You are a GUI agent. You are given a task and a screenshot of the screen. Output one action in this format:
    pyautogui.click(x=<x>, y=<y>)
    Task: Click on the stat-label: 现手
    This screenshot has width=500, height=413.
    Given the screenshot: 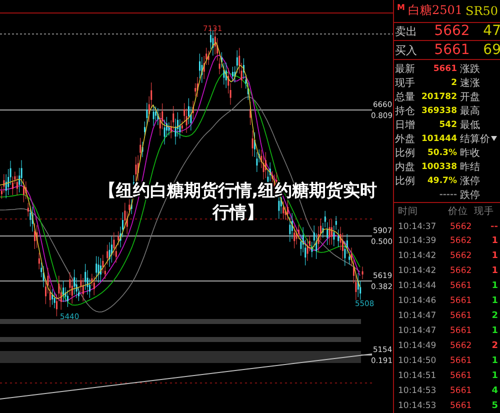 What is the action you would take?
    pyautogui.click(x=405, y=83)
    